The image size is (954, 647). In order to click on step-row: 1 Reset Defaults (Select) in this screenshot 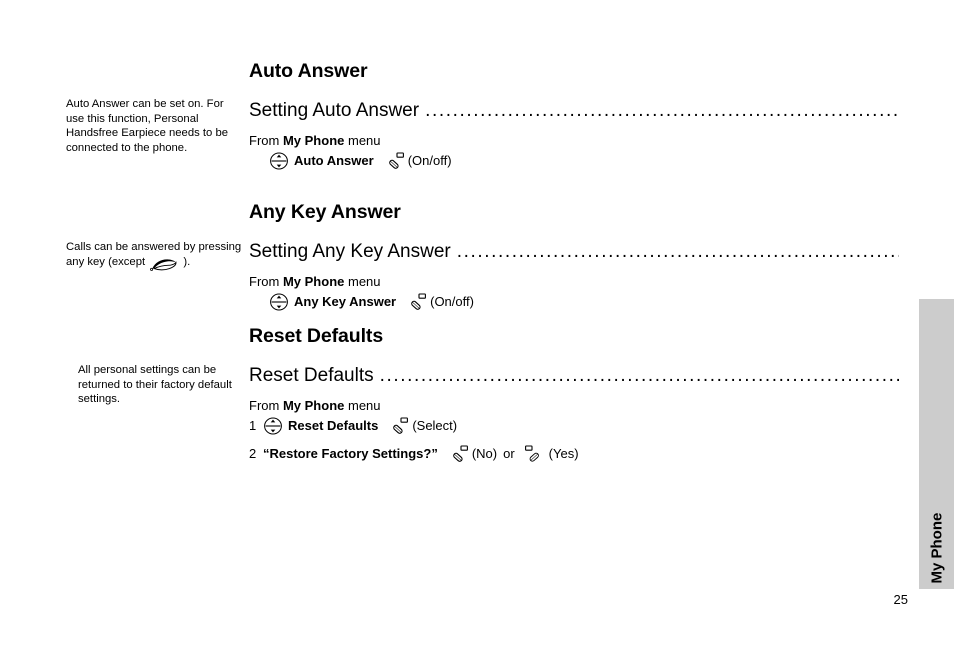, I will do `click(574, 426)`.